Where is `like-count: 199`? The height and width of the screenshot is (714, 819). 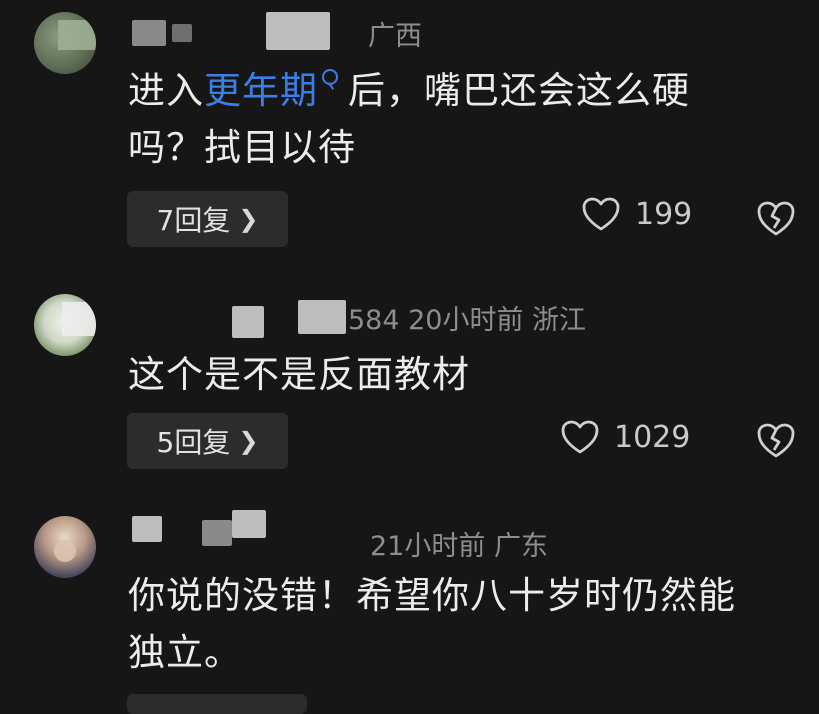
like-count: 199 is located at coordinates (664, 214).